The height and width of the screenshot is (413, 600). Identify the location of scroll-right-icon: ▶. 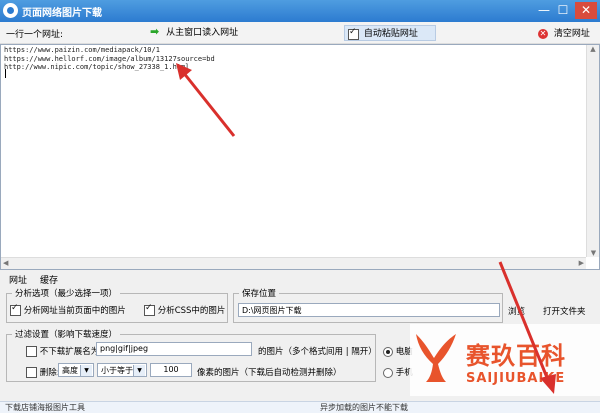
(581, 263).